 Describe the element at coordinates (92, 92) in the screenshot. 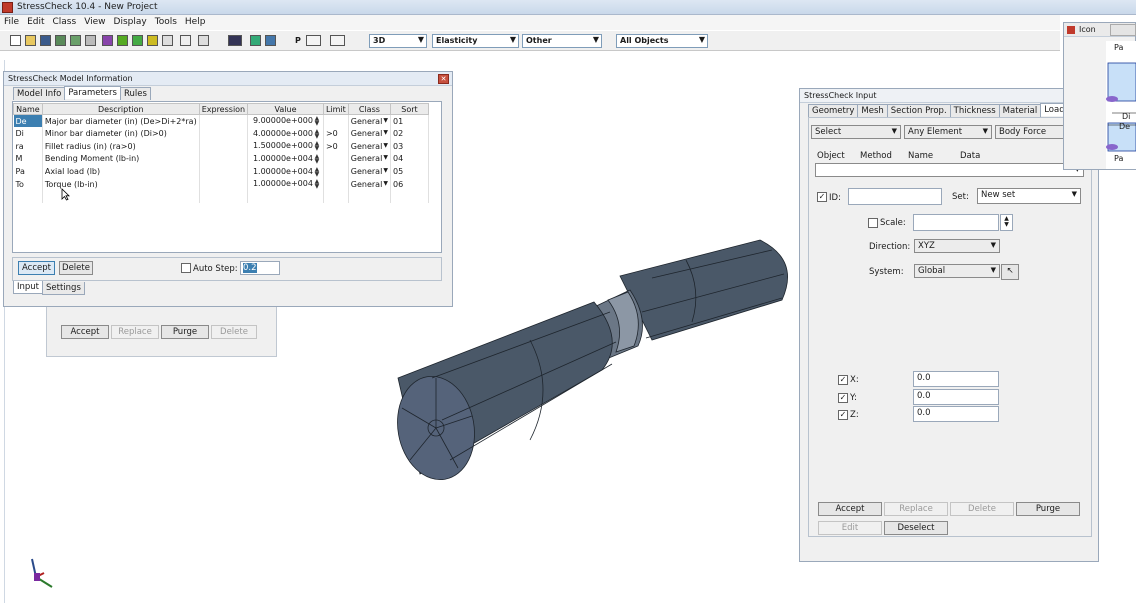

I see `tab-parameters: Parameters` at that location.